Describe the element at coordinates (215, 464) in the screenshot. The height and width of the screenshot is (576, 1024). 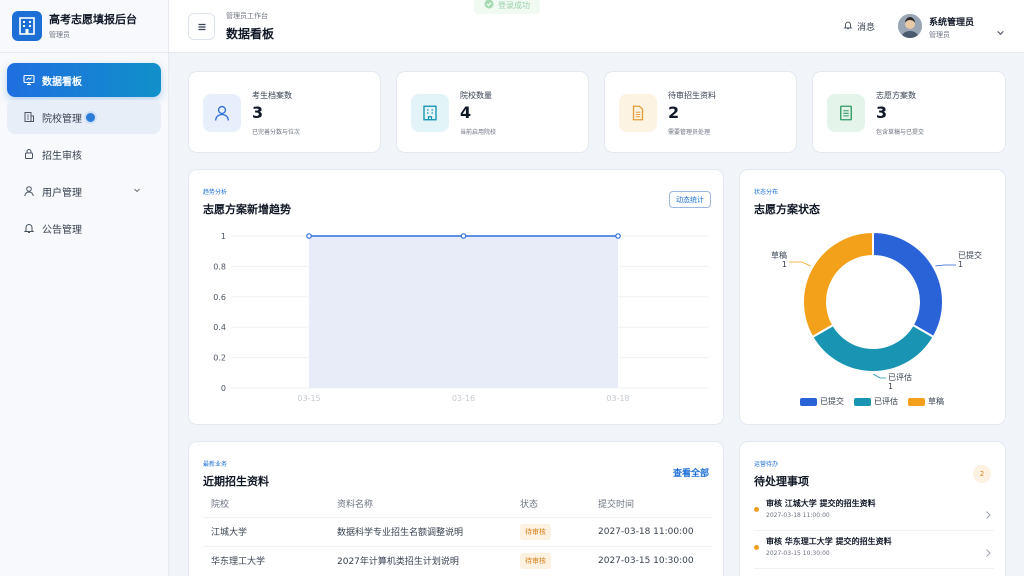
I see `section-subtitle: 最新业务` at that location.